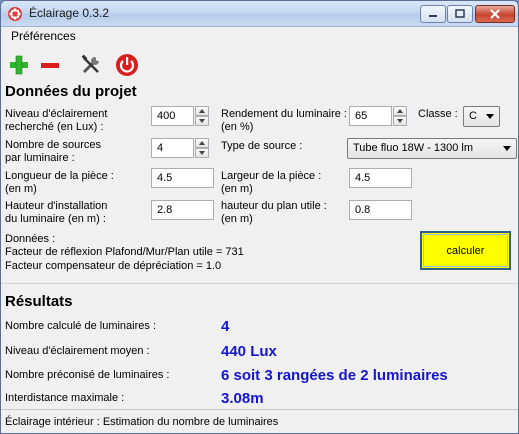 The width and height of the screenshot is (519, 434). Describe the element at coordinates (172, 148) in the screenshot. I see `sources-input: 4` at that location.